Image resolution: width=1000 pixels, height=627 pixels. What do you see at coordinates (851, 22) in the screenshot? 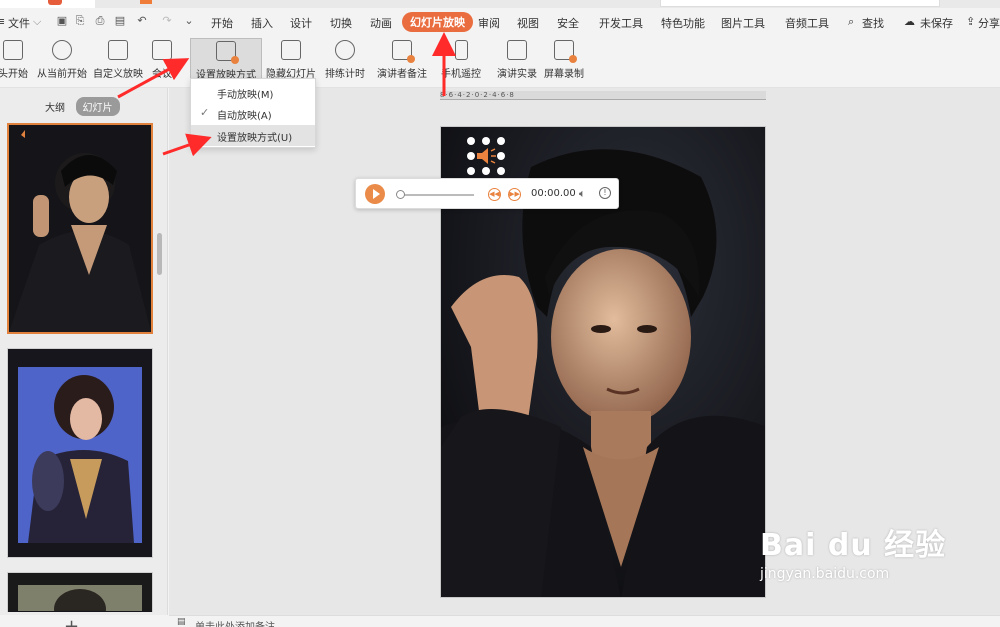
I see `search-icon: ⌕` at bounding box center [851, 22].